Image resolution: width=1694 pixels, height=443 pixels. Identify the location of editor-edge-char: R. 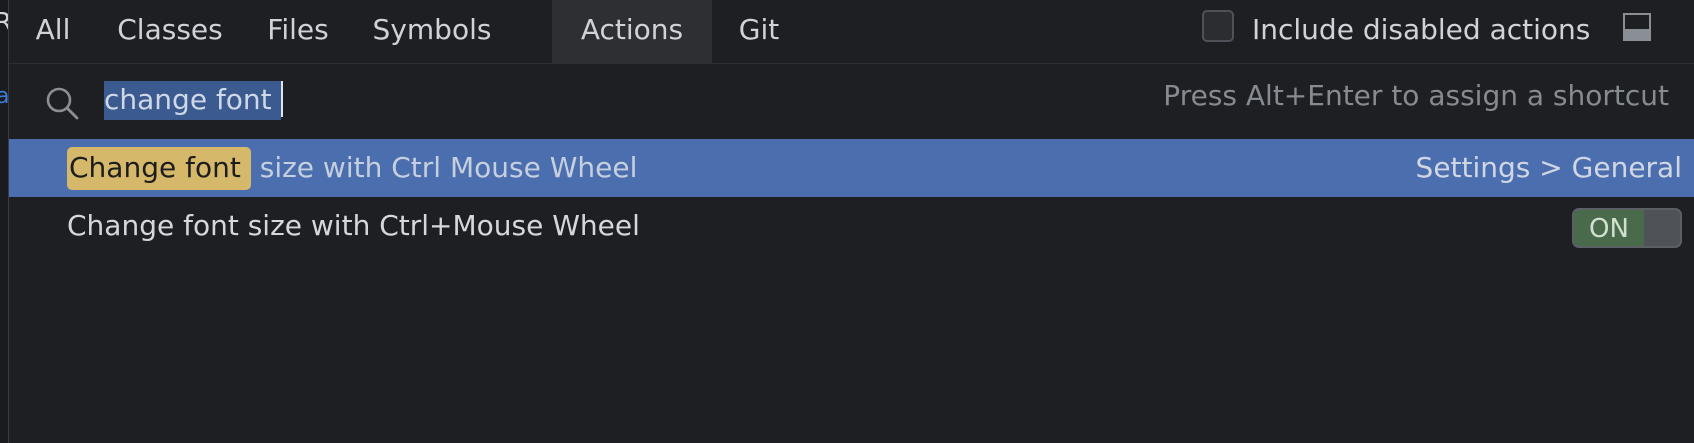
(4, 23).